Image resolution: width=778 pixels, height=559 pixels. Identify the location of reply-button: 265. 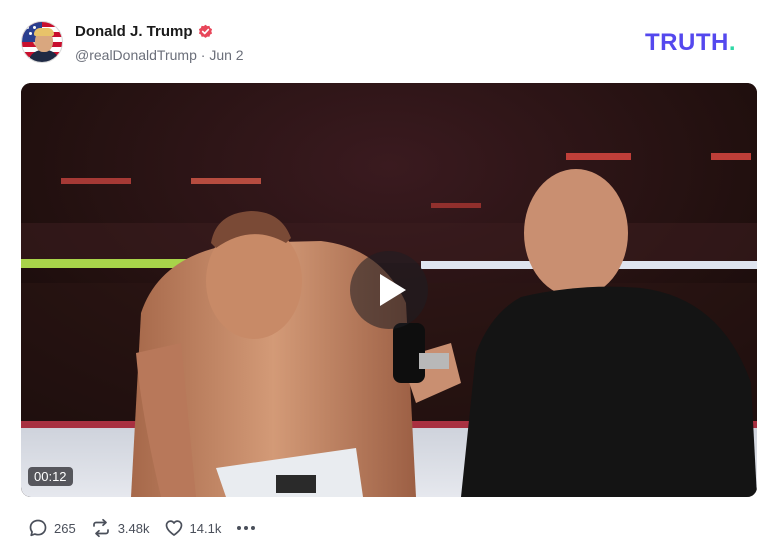
(52, 528).